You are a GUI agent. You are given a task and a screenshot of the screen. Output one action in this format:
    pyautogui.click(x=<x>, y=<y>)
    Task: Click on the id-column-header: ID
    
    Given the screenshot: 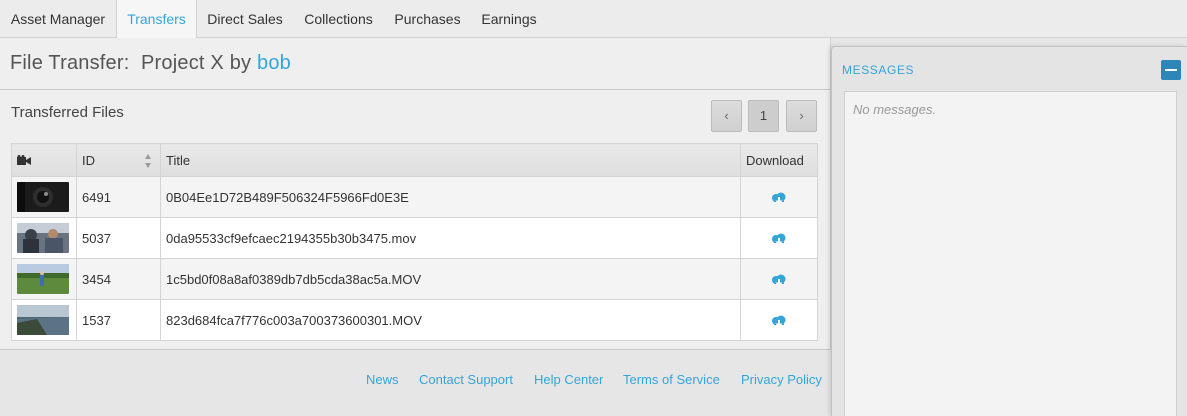 What is the action you would take?
    pyautogui.click(x=118, y=160)
    